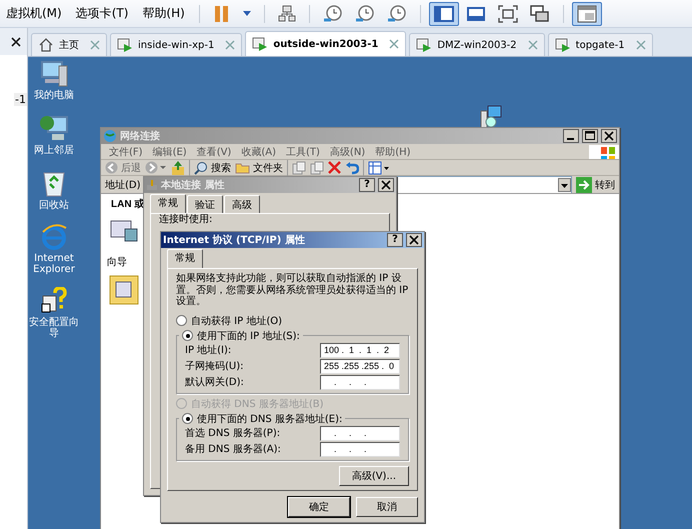 This screenshot has height=529, width=692. I want to click on fullscreen-icon, so click(508, 13).